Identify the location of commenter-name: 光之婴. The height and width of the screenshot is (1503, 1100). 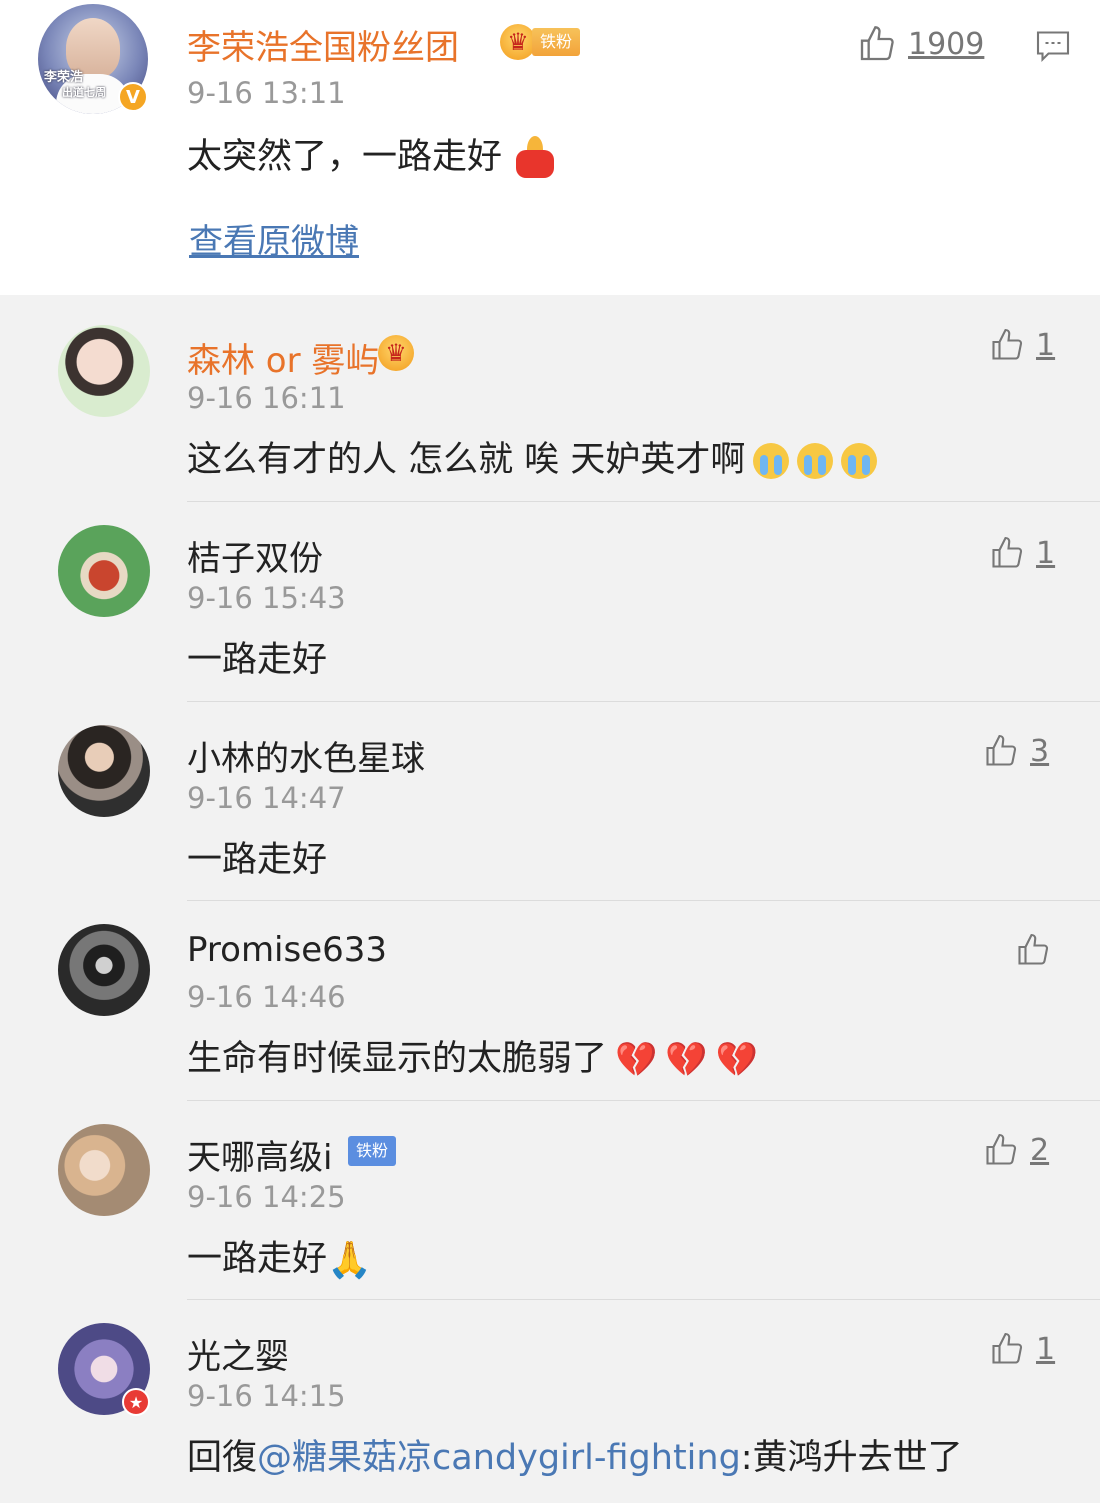
(238, 1353).